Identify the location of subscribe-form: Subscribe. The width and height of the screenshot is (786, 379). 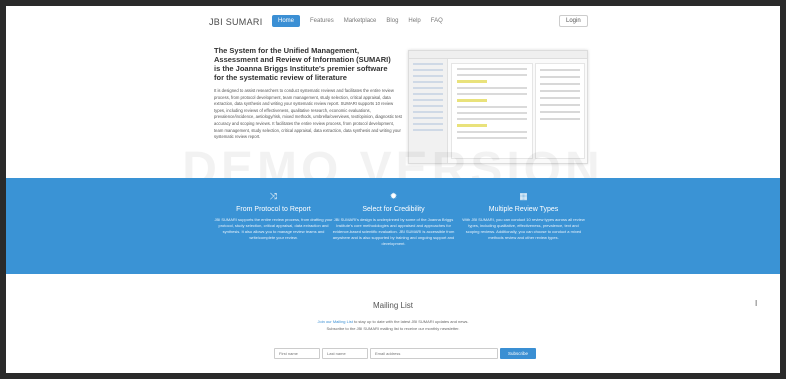
(405, 353).